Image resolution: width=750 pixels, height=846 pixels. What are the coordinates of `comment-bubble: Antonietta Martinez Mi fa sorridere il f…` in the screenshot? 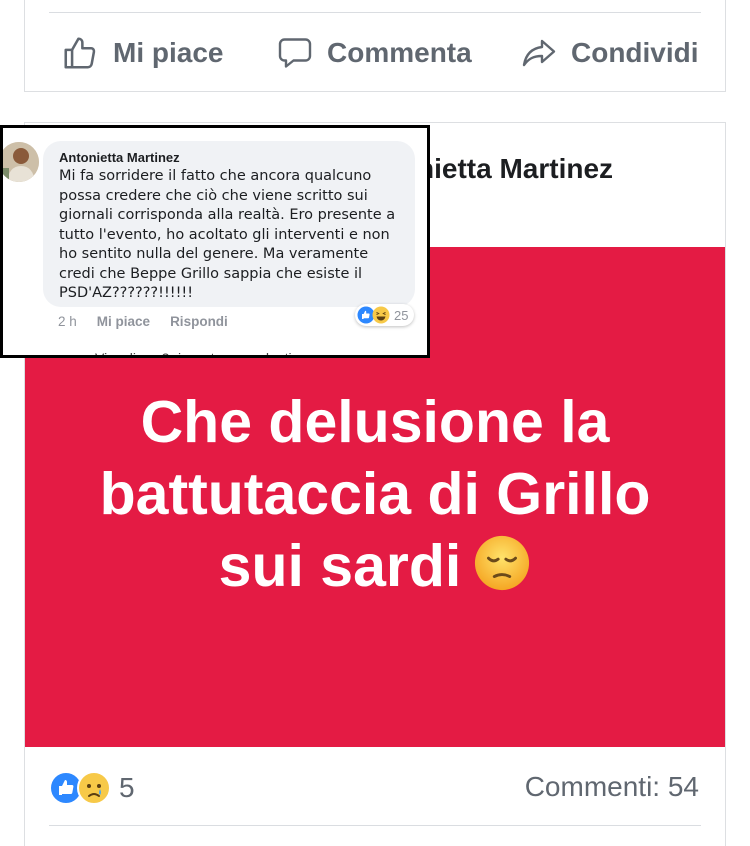 It's located at (229, 224).